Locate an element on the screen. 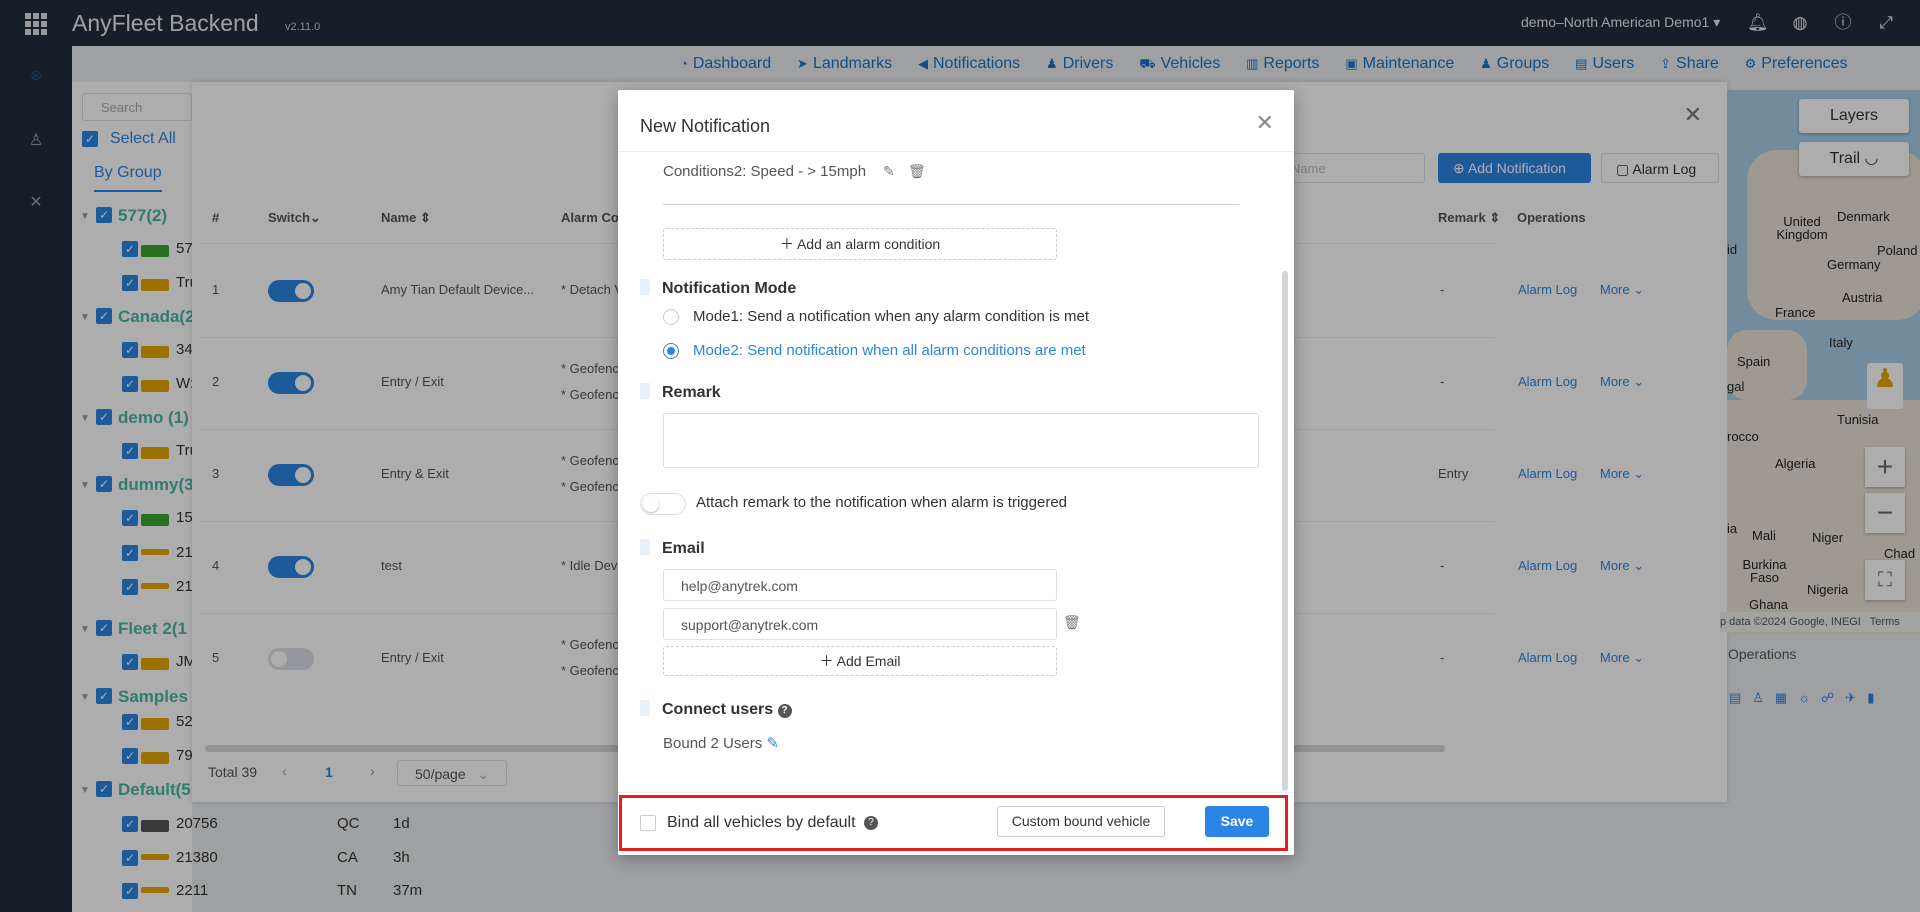 Image resolution: width=1920 pixels, height=912 pixels. remark-title: Remark is located at coordinates (680, 392).